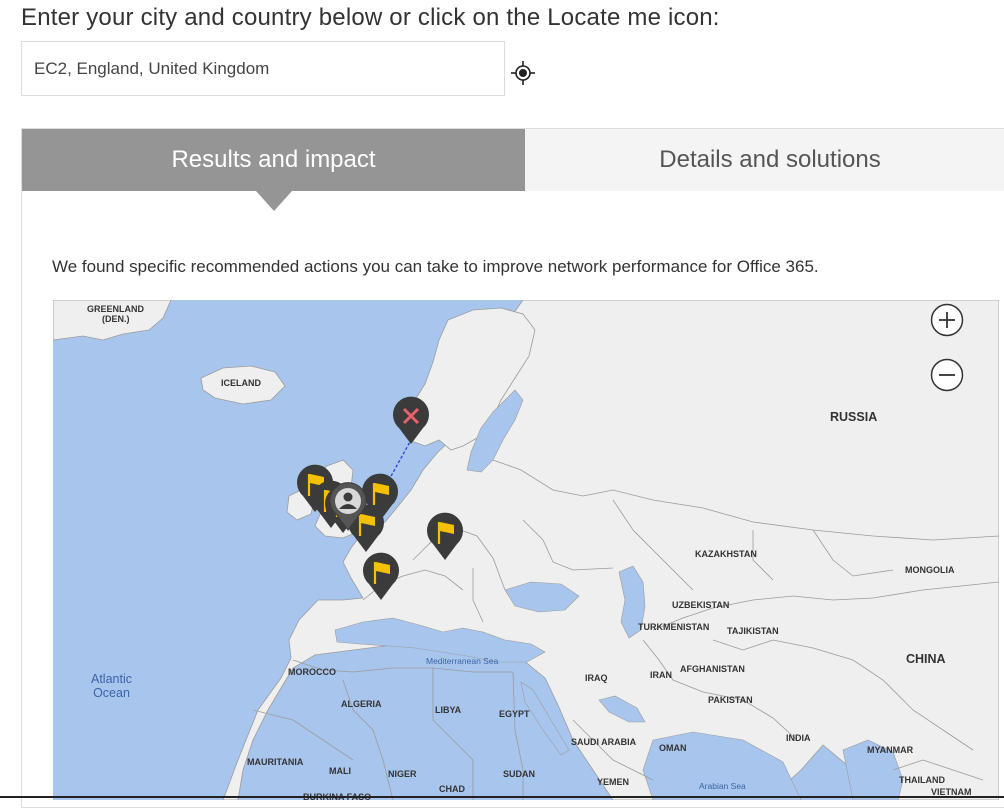 The image size is (1004, 808). Describe the element at coordinates (312, 672) in the screenshot. I see `label-morocco: MOROCCO` at that location.